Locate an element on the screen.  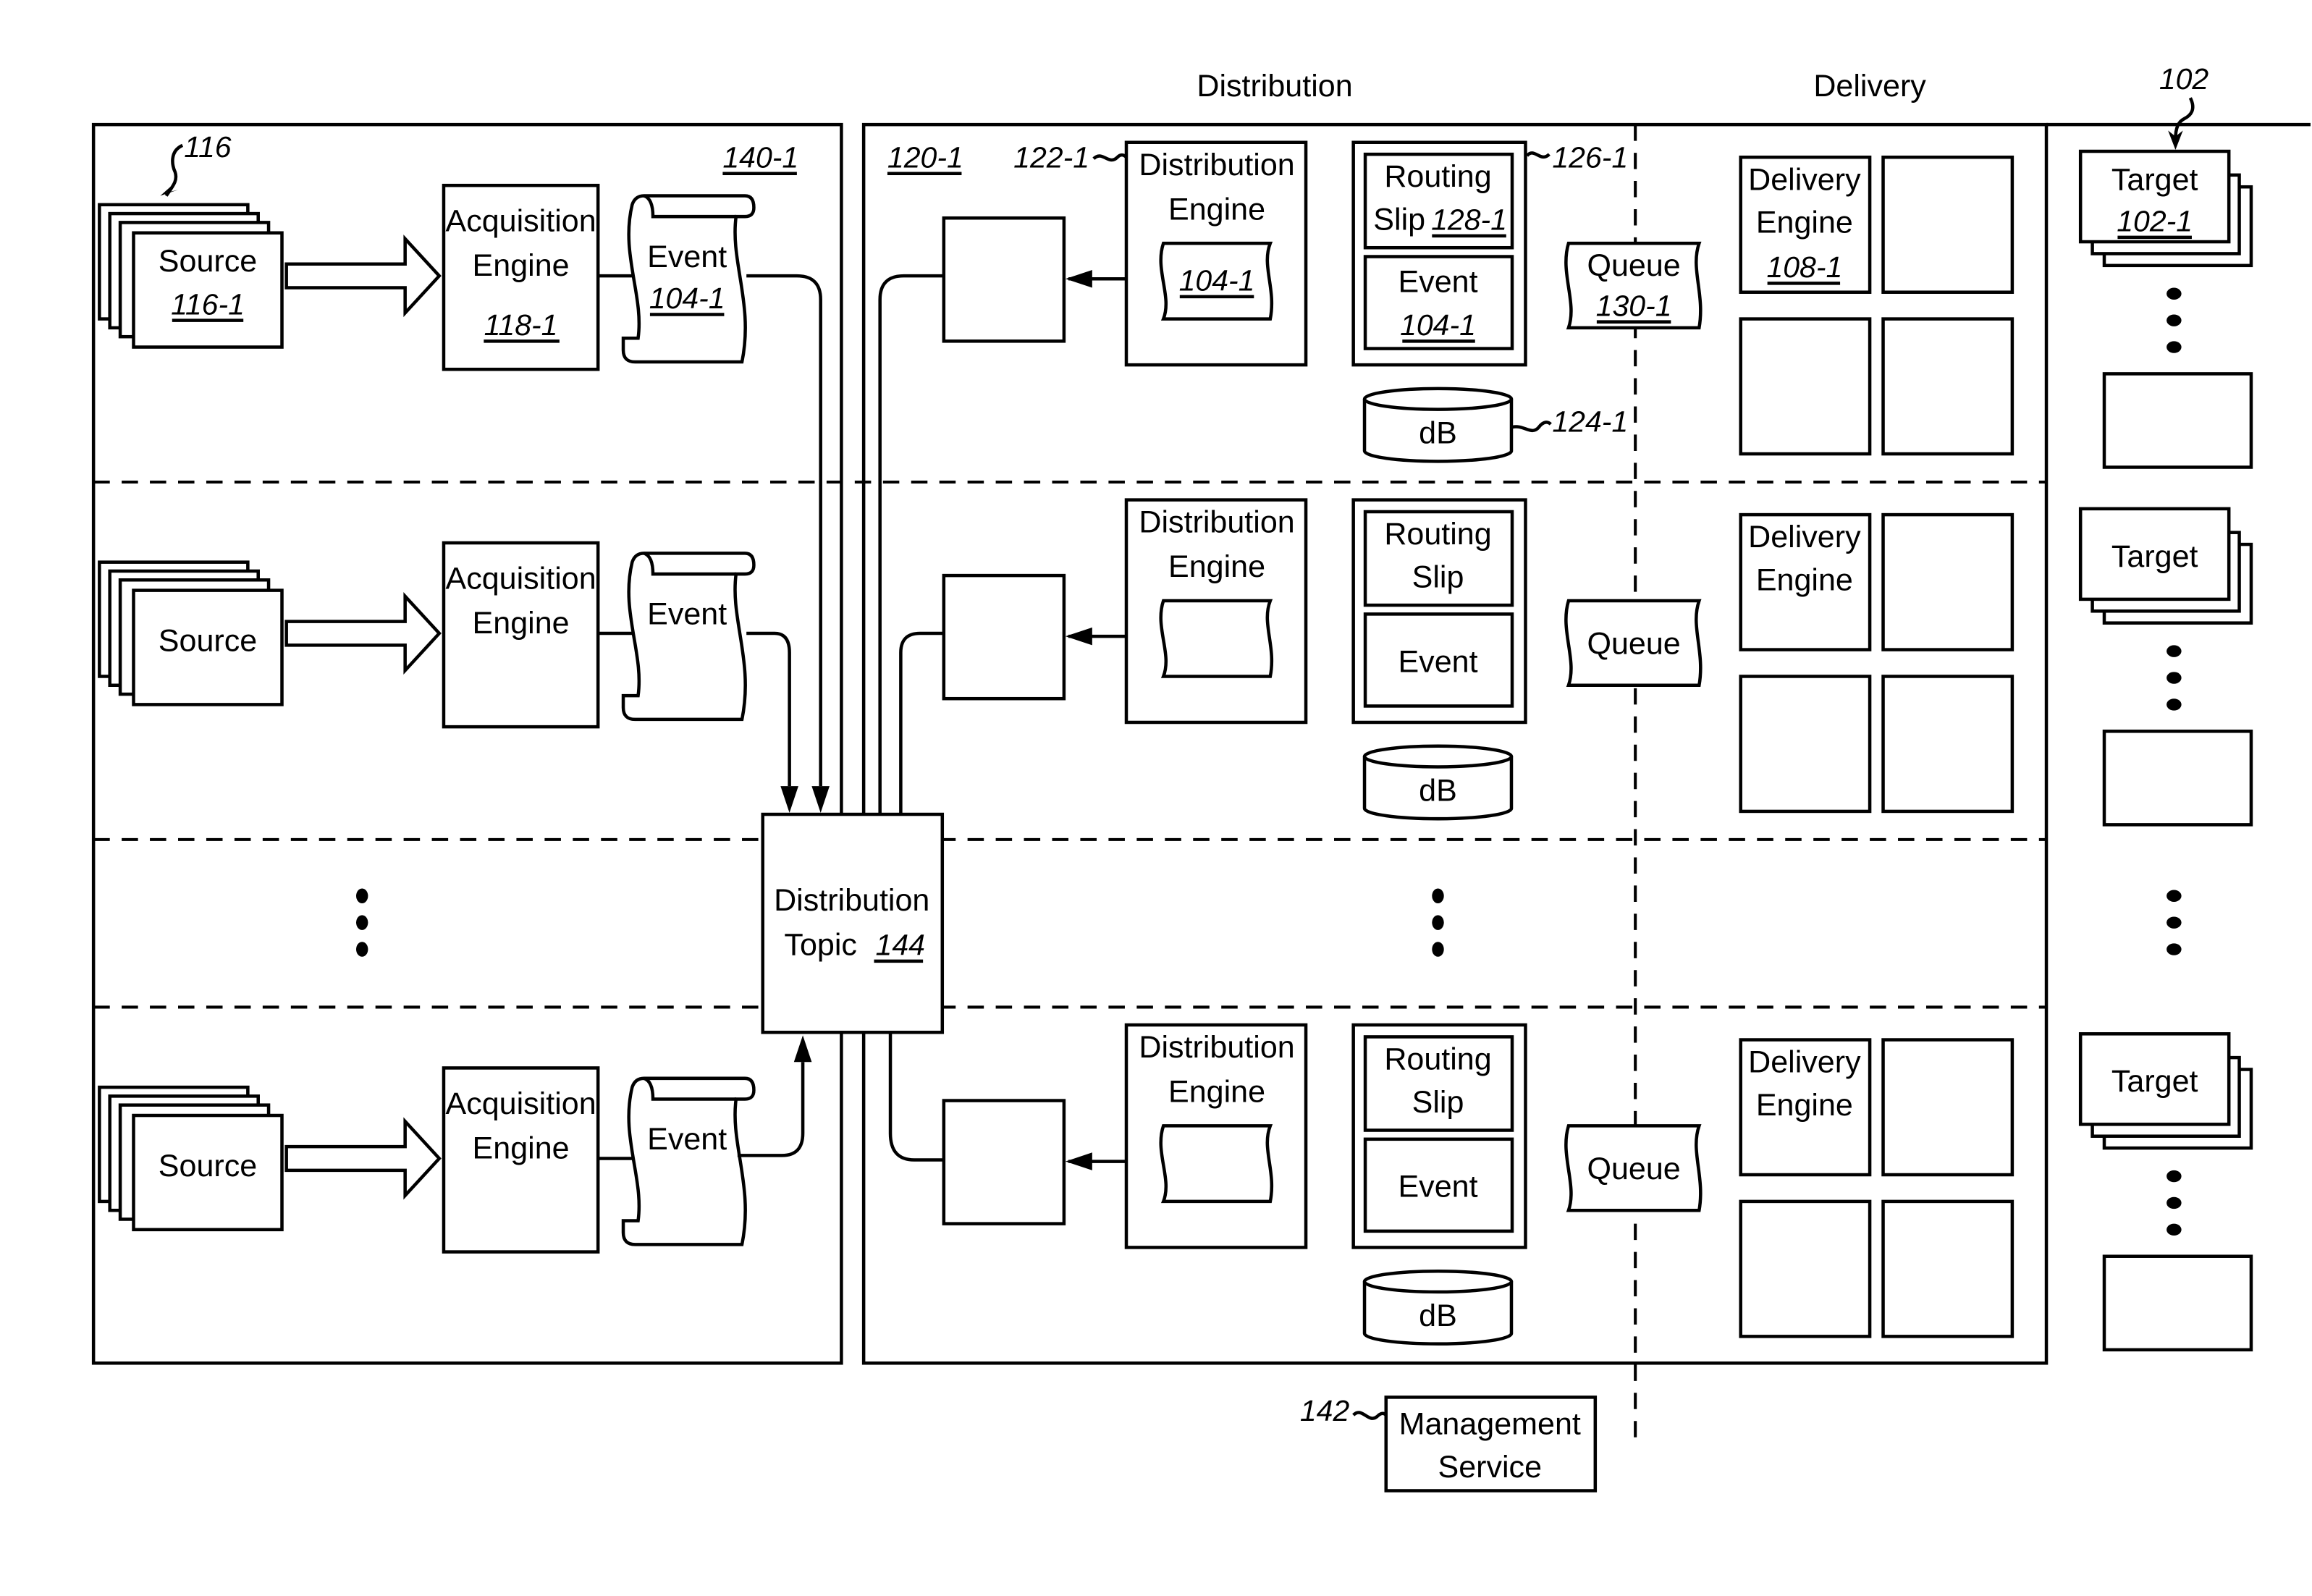
event-document: Event 104-1 is located at coordinates (688, 279).